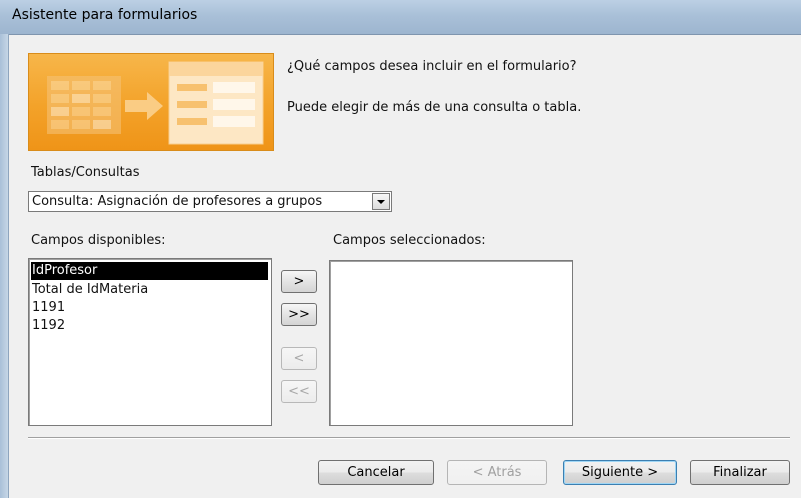 This screenshot has width=801, height=498. Describe the element at coordinates (400, 17) in the screenshot. I see `title-bar: Asistente para formularios` at that location.